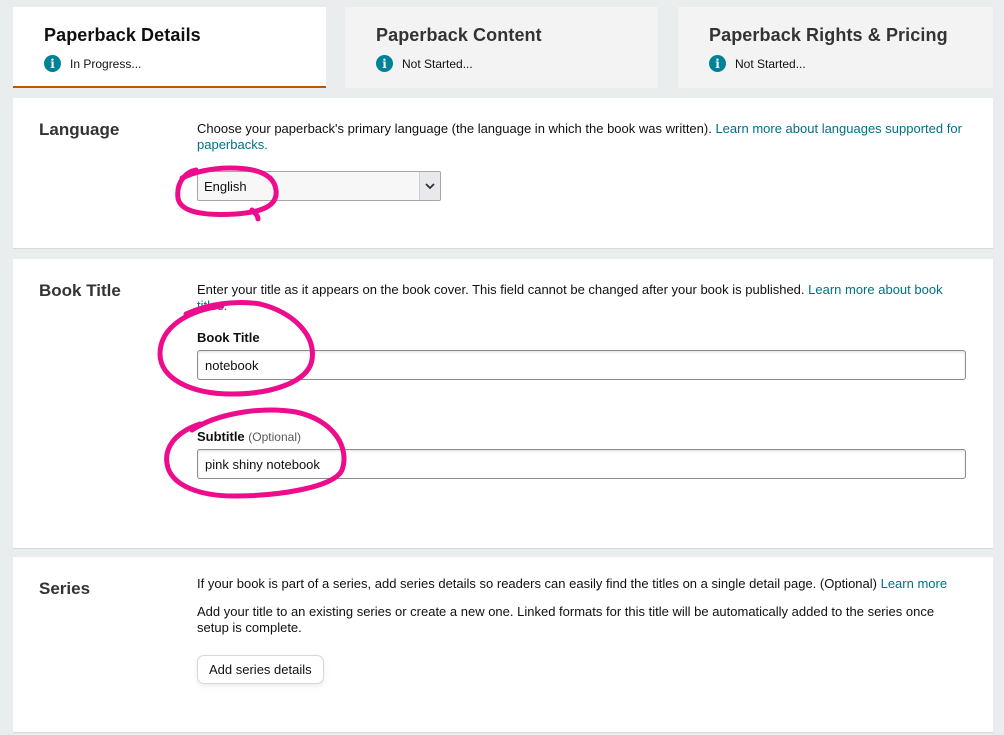 The image size is (1004, 735). I want to click on subtitle-field-label: Subtitle (Optional), so click(249, 436).